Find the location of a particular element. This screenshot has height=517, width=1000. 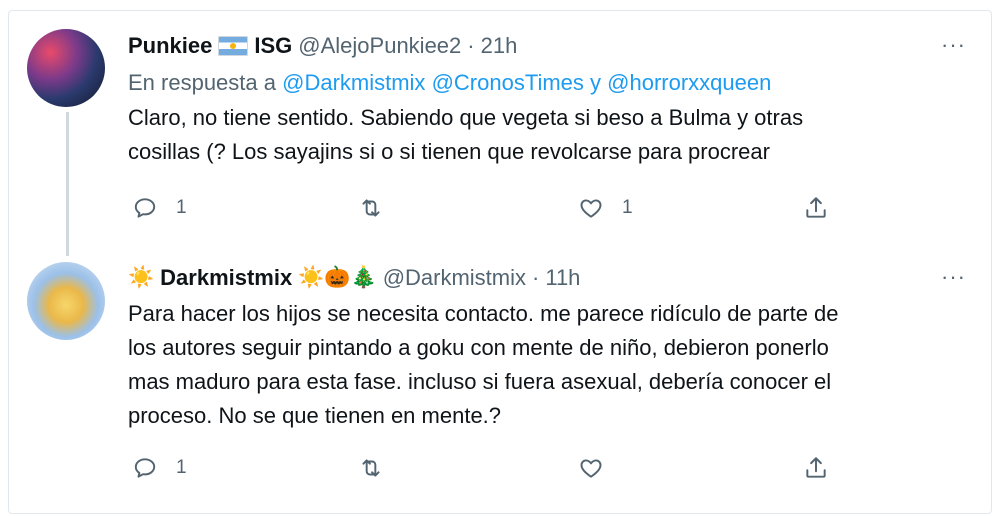

like-button is located at coordinates (600, 468).